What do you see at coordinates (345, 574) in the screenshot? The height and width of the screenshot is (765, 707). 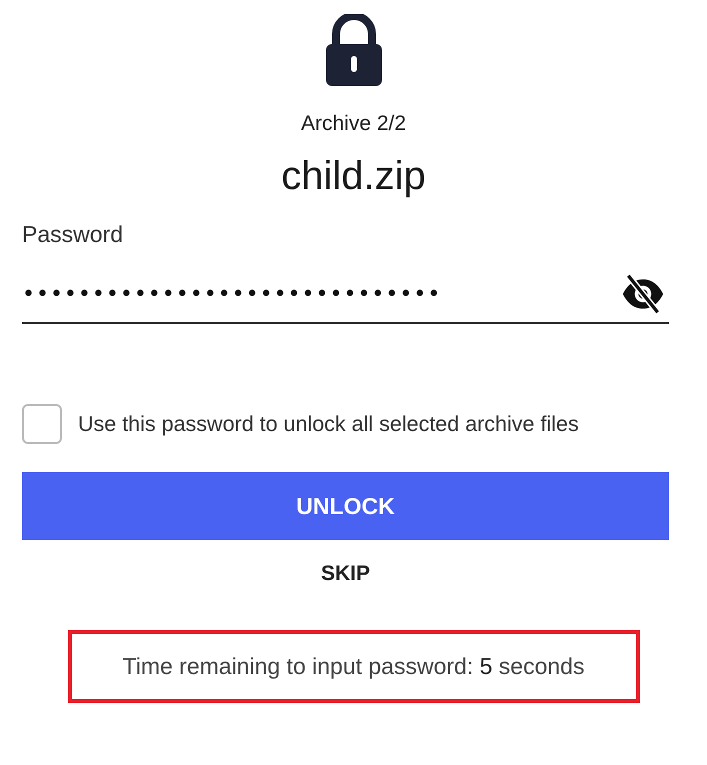 I see `skip-button: SKIP` at bounding box center [345, 574].